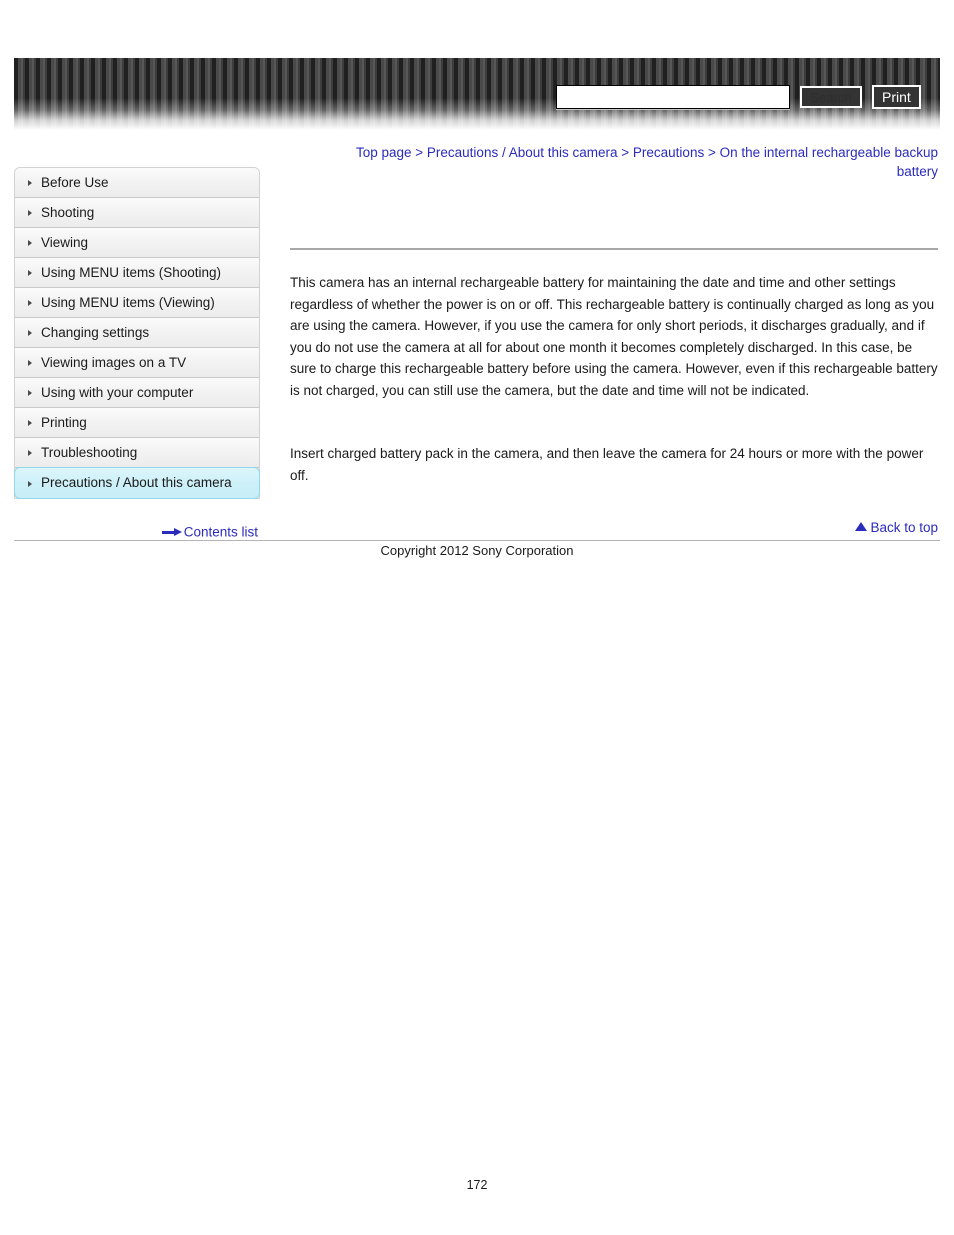 This screenshot has height=1235, width=954. What do you see at coordinates (522, 152) in the screenshot?
I see `breadcrumb-item-precautions-about: Precautions / About this camera` at bounding box center [522, 152].